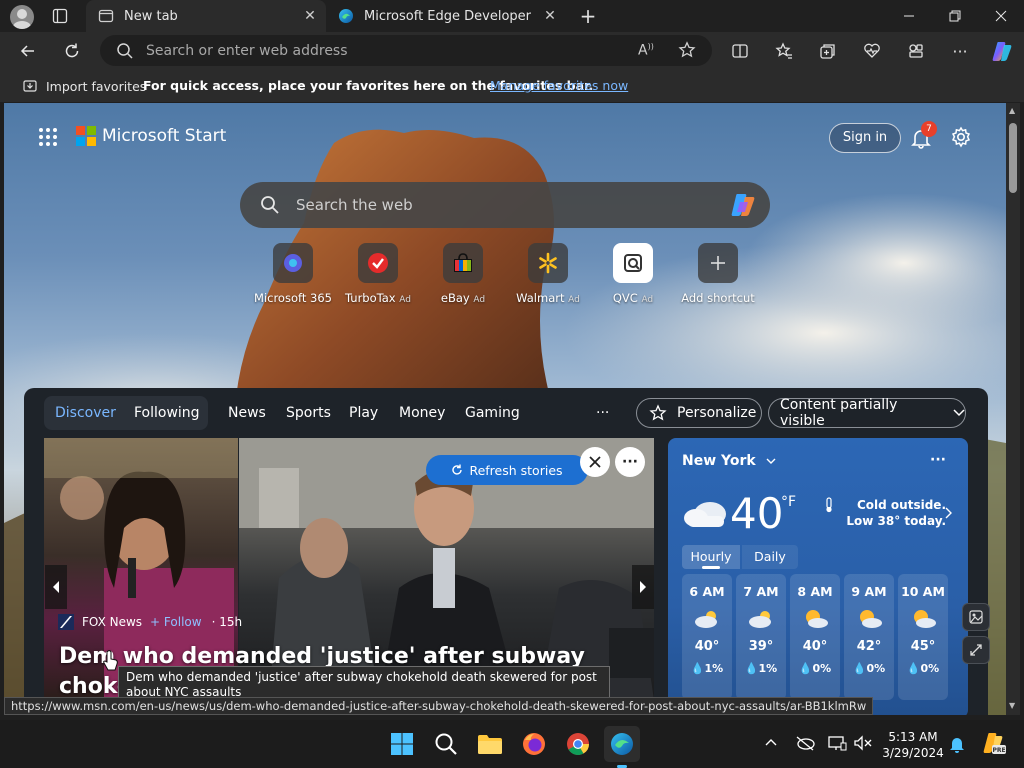 The height and width of the screenshot is (768, 1024). I want to click on carousel-prev-button, so click(56, 587).